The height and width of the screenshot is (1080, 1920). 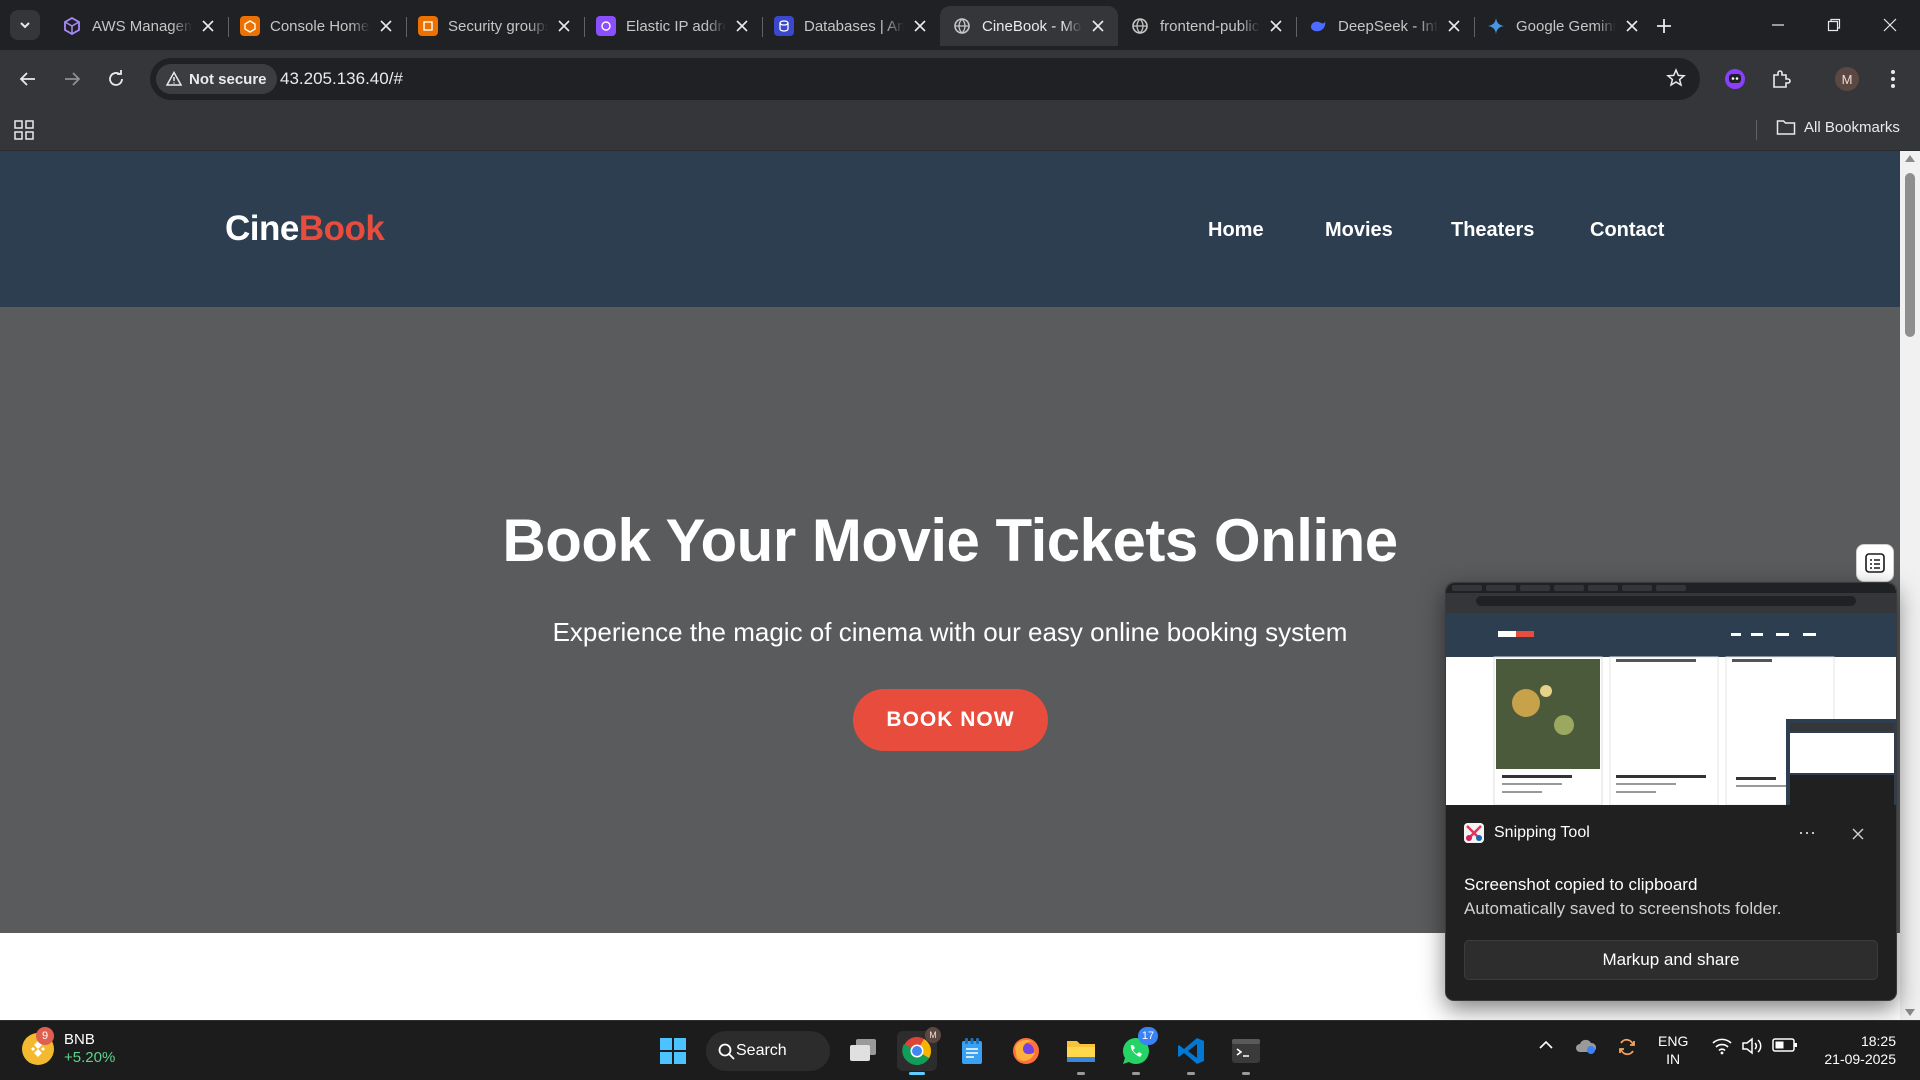 What do you see at coordinates (1673, 1041) in the screenshot?
I see `language-code: ENG` at bounding box center [1673, 1041].